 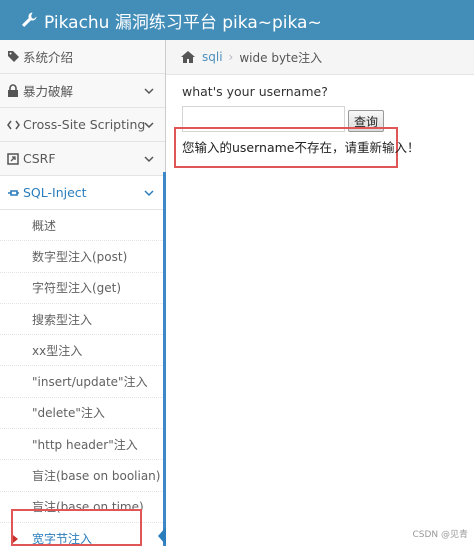 I want to click on lock-icon, so click(x=13, y=91).